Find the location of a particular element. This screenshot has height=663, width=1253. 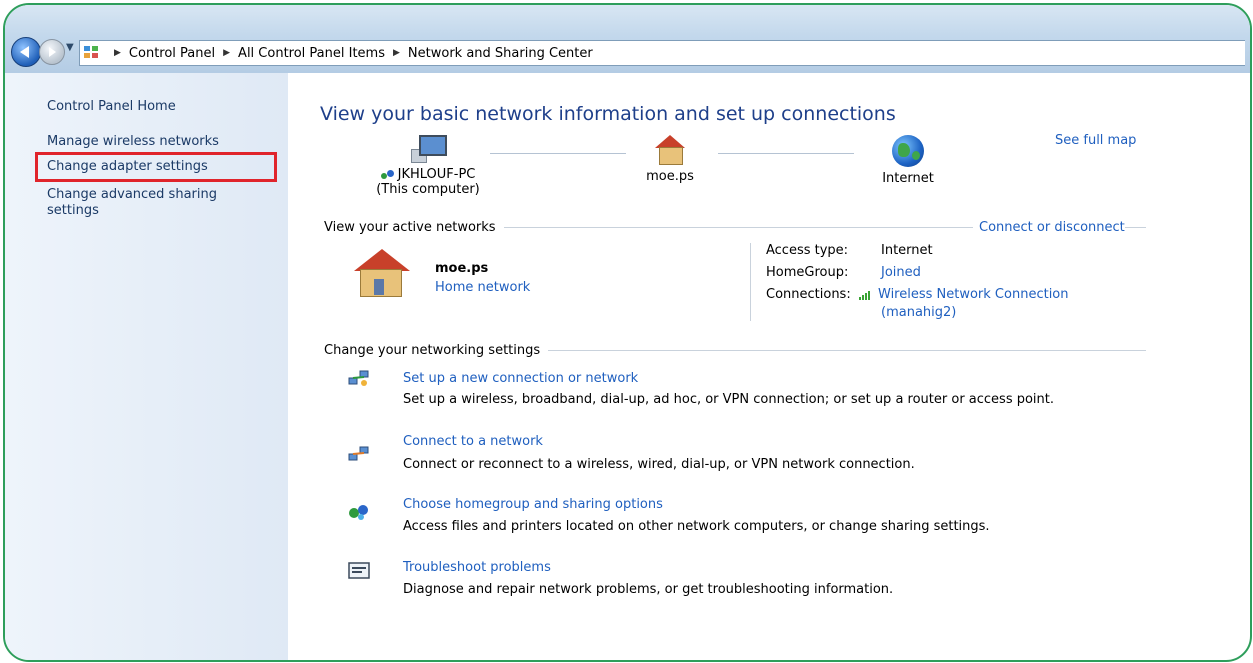

troubleshoot-icon is located at coordinates (359, 571).